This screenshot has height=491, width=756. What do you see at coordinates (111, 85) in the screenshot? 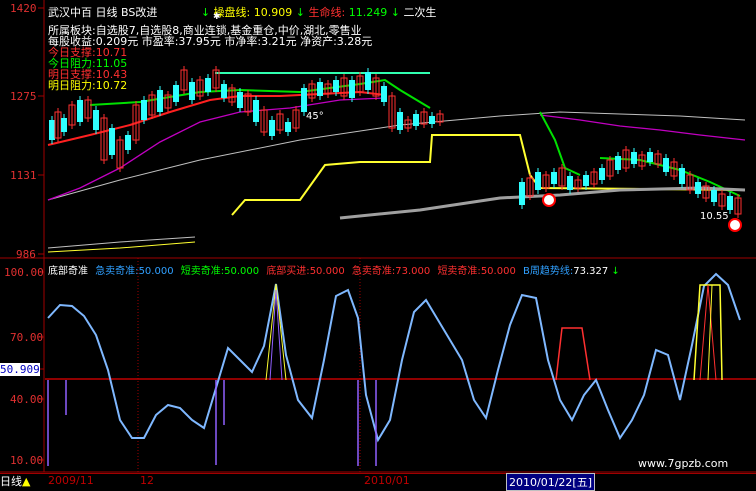
I see `tomorrow-resistance-value: 10.72` at bounding box center [111, 85].